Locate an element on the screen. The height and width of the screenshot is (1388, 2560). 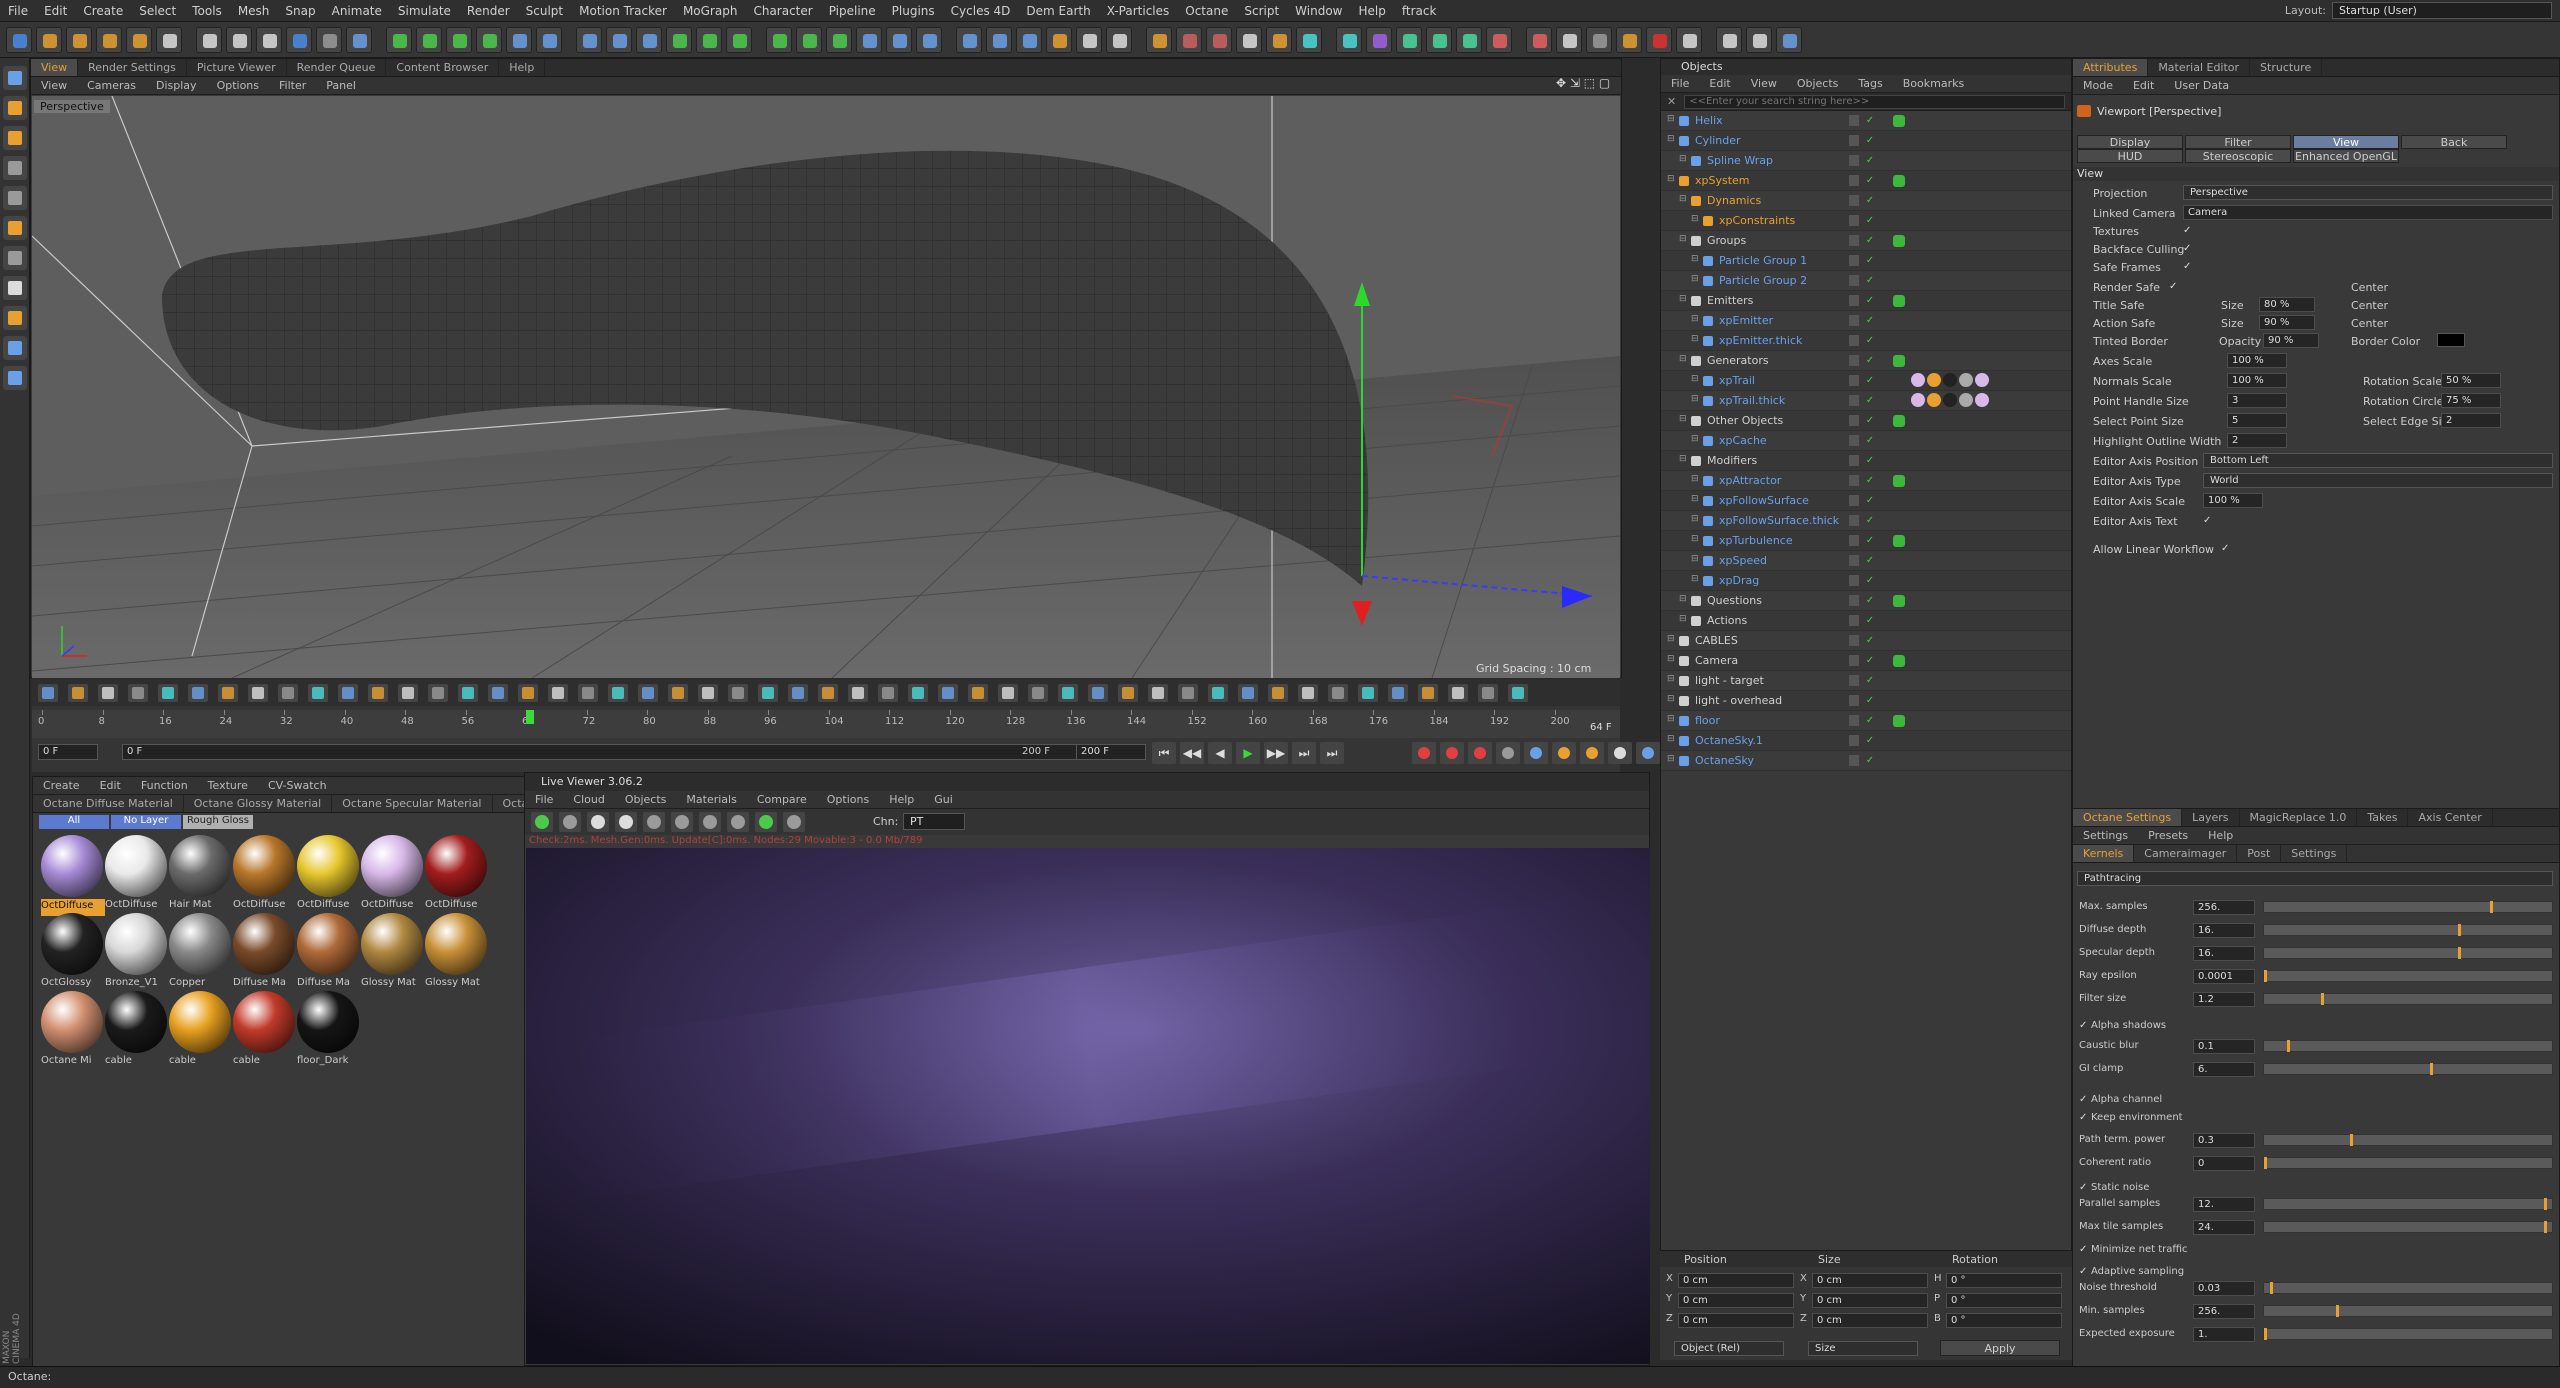
viewport-nav-icons: ✥ ⇲ ⬚ ▢ is located at coordinates (1583, 83).